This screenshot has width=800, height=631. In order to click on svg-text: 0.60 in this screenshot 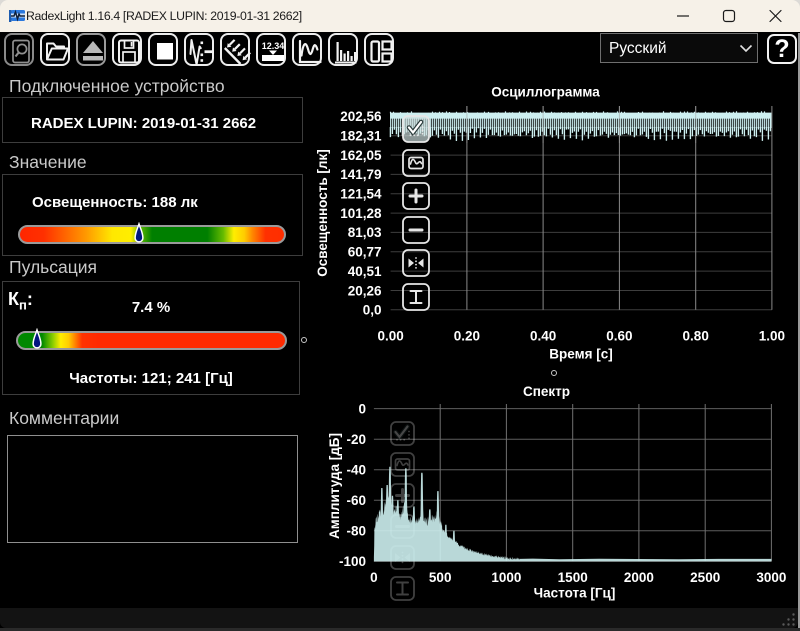, I will do `click(619, 336)`.